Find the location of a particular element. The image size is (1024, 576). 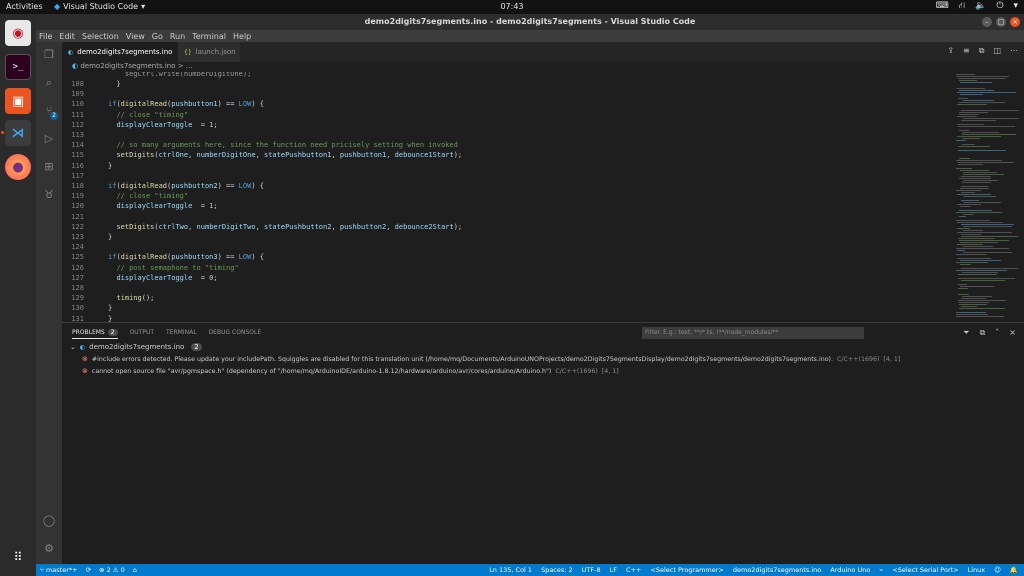

tab-debug-console: DEBUG CONSOLE is located at coordinates (235, 334).